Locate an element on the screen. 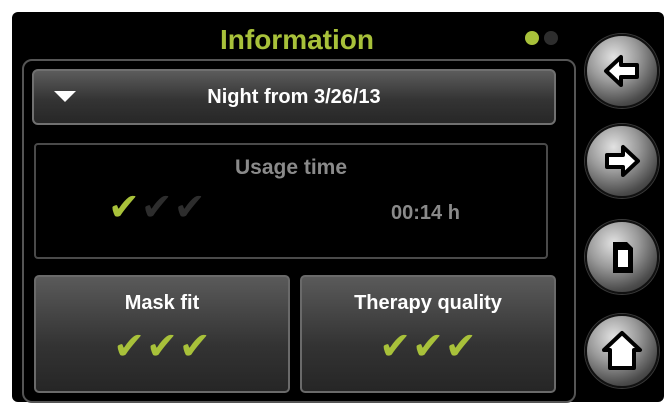 The width and height of the screenshot is (671, 409). night-label: Night from 3/26/13 is located at coordinates (294, 97).